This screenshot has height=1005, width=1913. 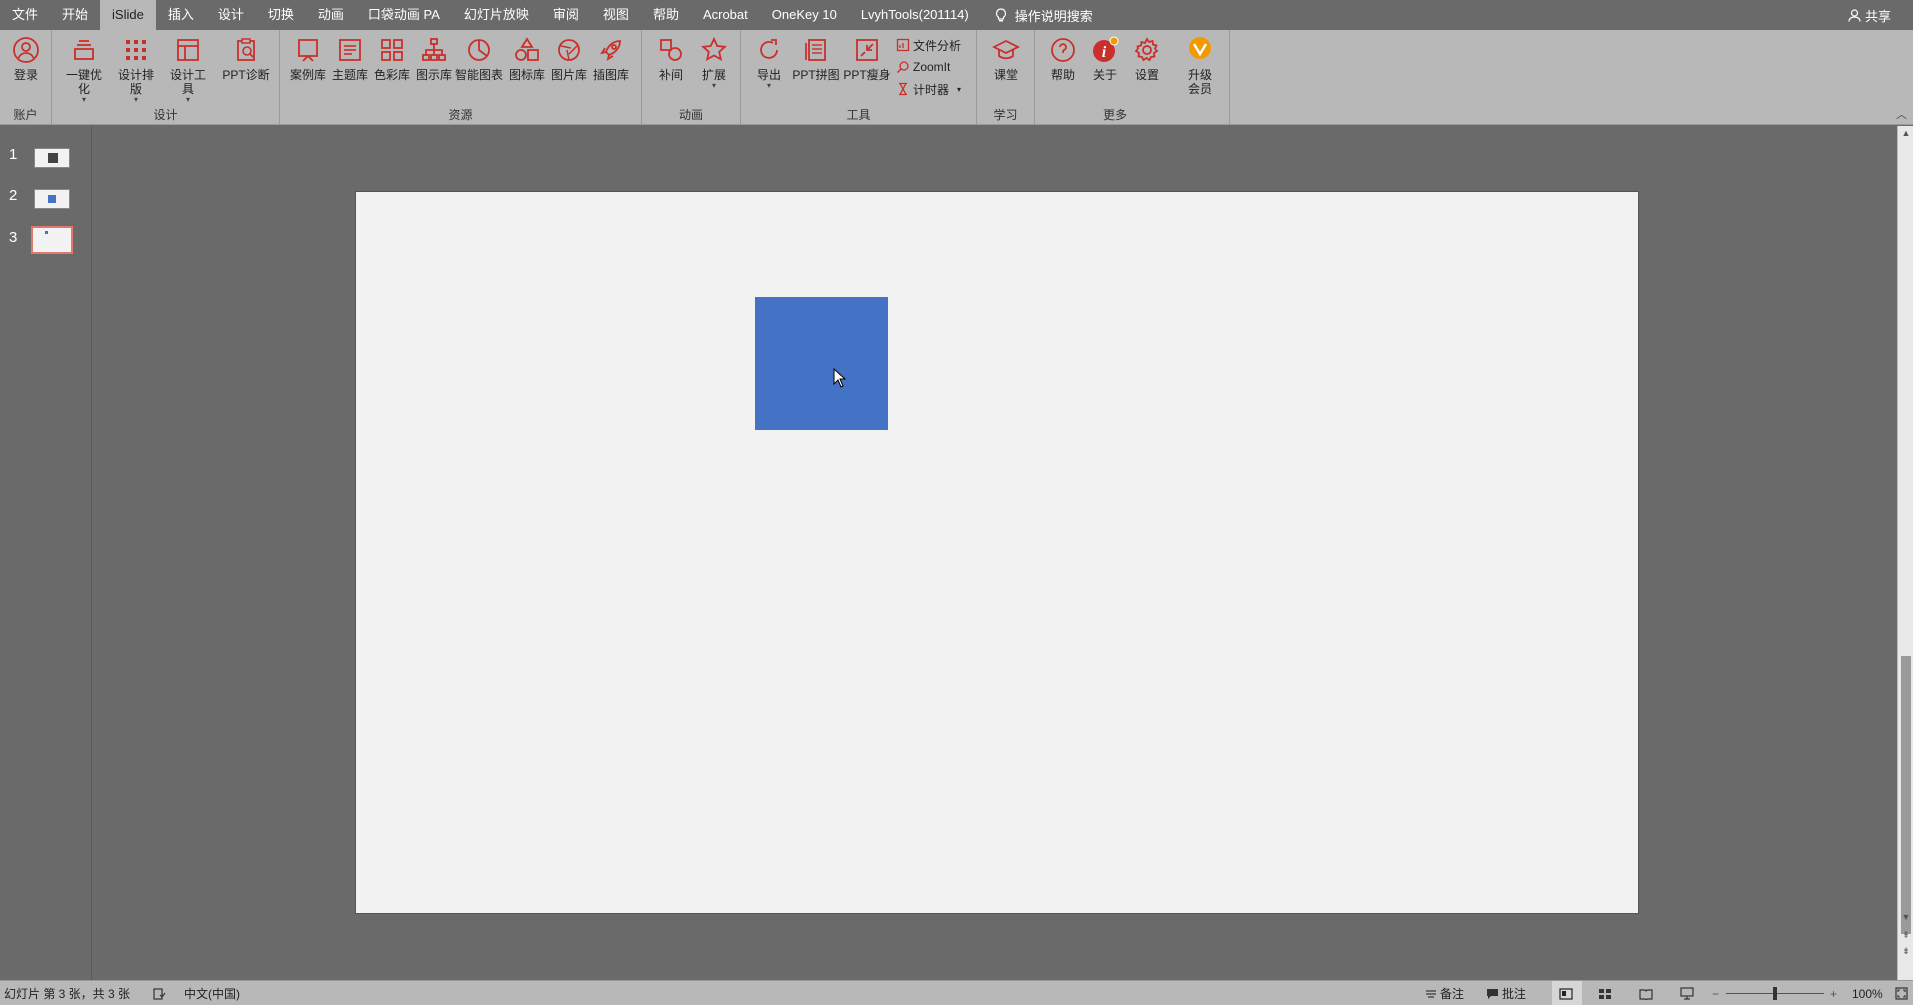 I want to click on design-tools-button: 设计工具 ▾, so click(x=188, y=70).